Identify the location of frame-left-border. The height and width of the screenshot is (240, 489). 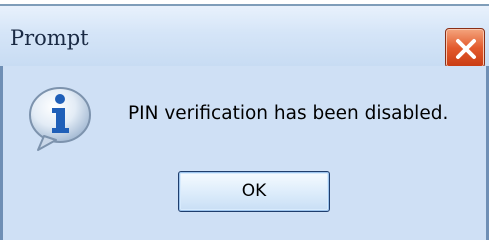
(1, 153).